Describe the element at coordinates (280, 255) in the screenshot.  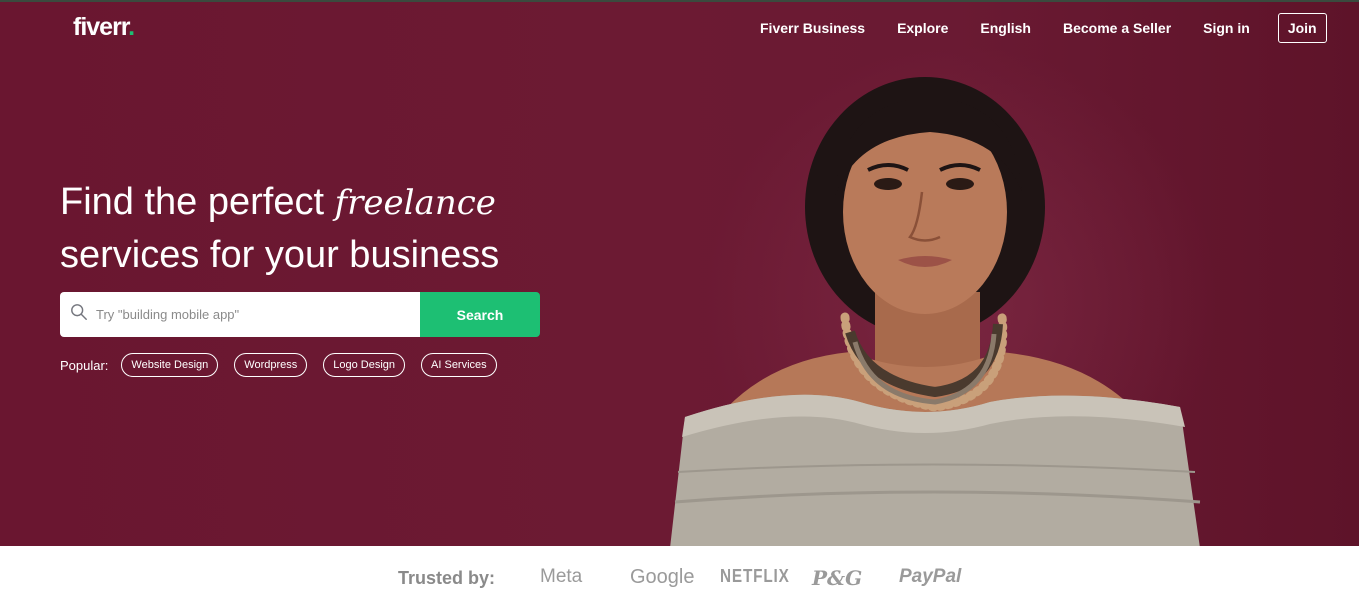
I see `headline-part2: services for your business` at that location.